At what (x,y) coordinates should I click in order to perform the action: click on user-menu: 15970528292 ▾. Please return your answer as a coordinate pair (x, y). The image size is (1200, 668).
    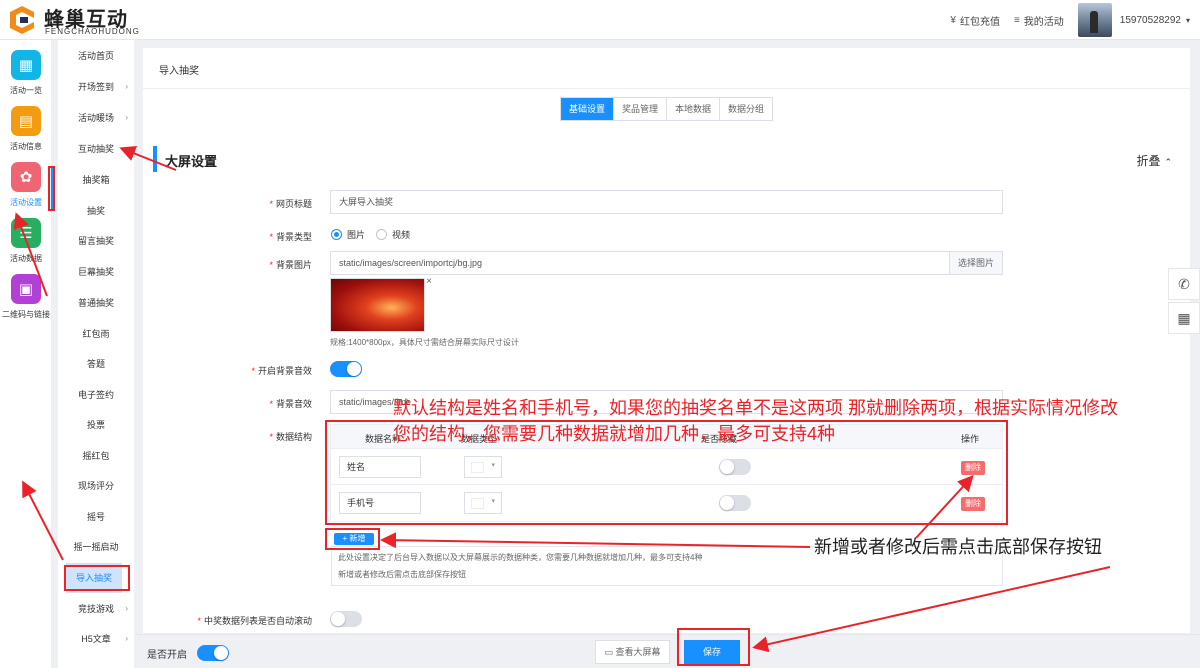
    Looking at the image, I should click on (1155, 20).